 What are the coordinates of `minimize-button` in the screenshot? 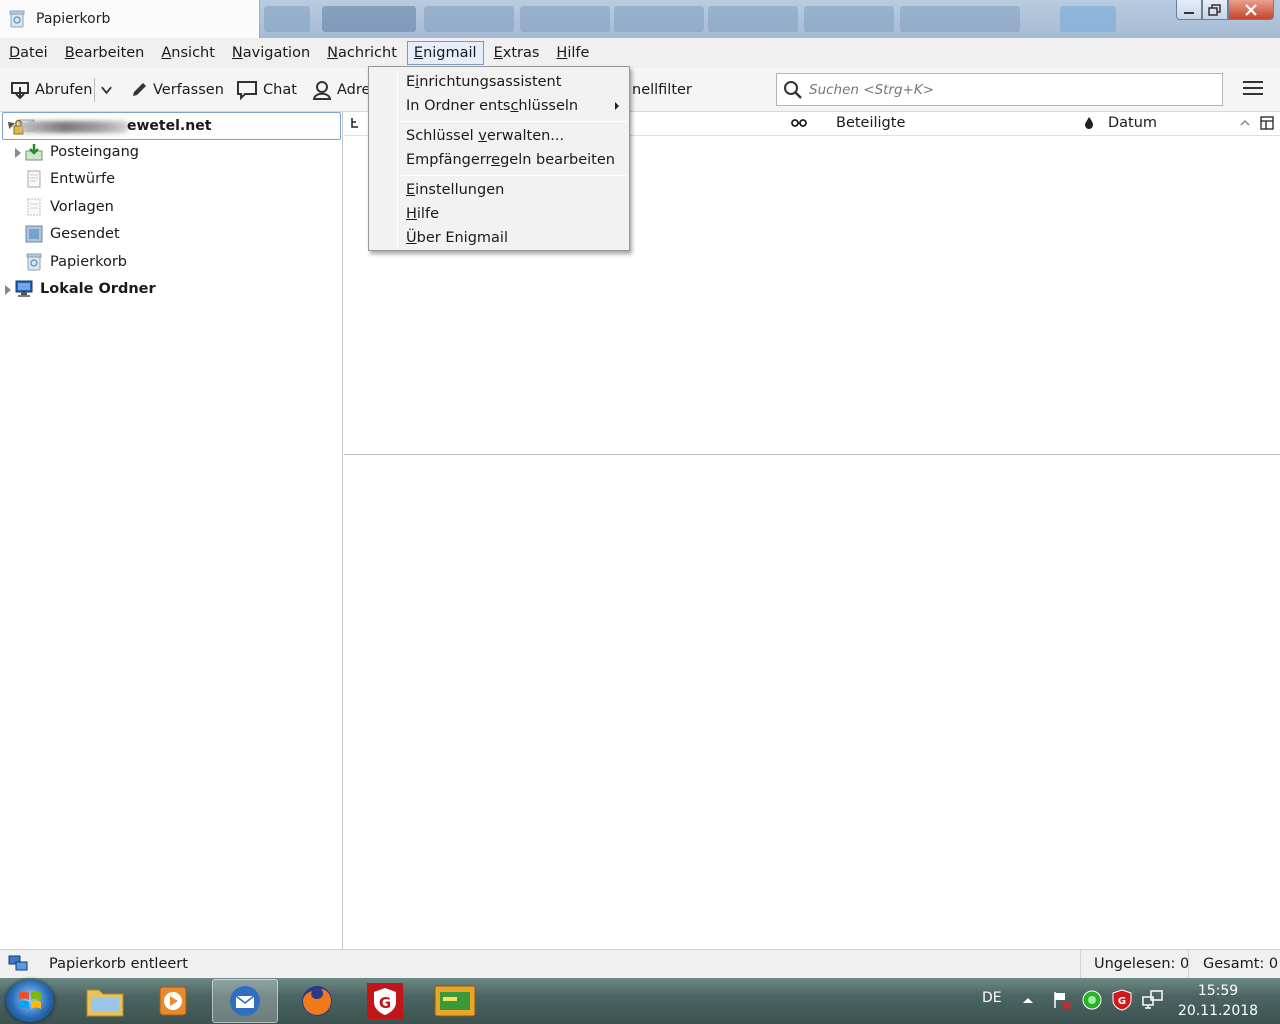 It's located at (1189, 10).